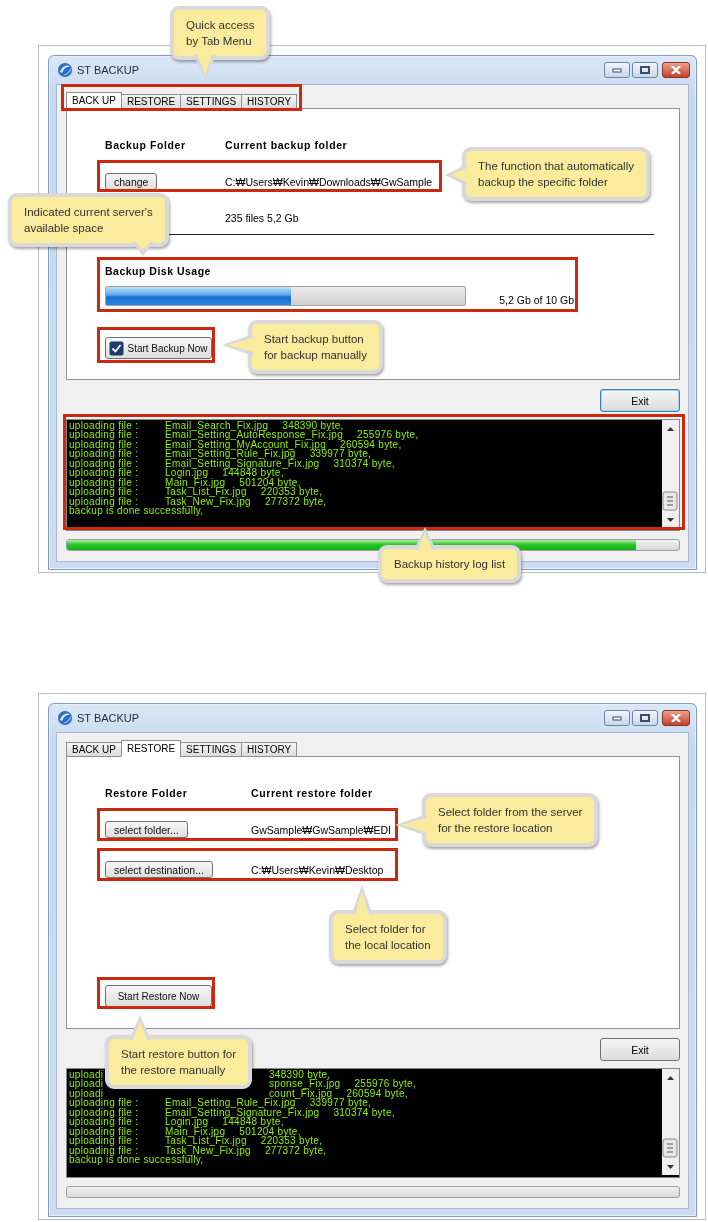  What do you see at coordinates (158, 271) in the screenshot?
I see `usage-title: Backup Disk Usage` at bounding box center [158, 271].